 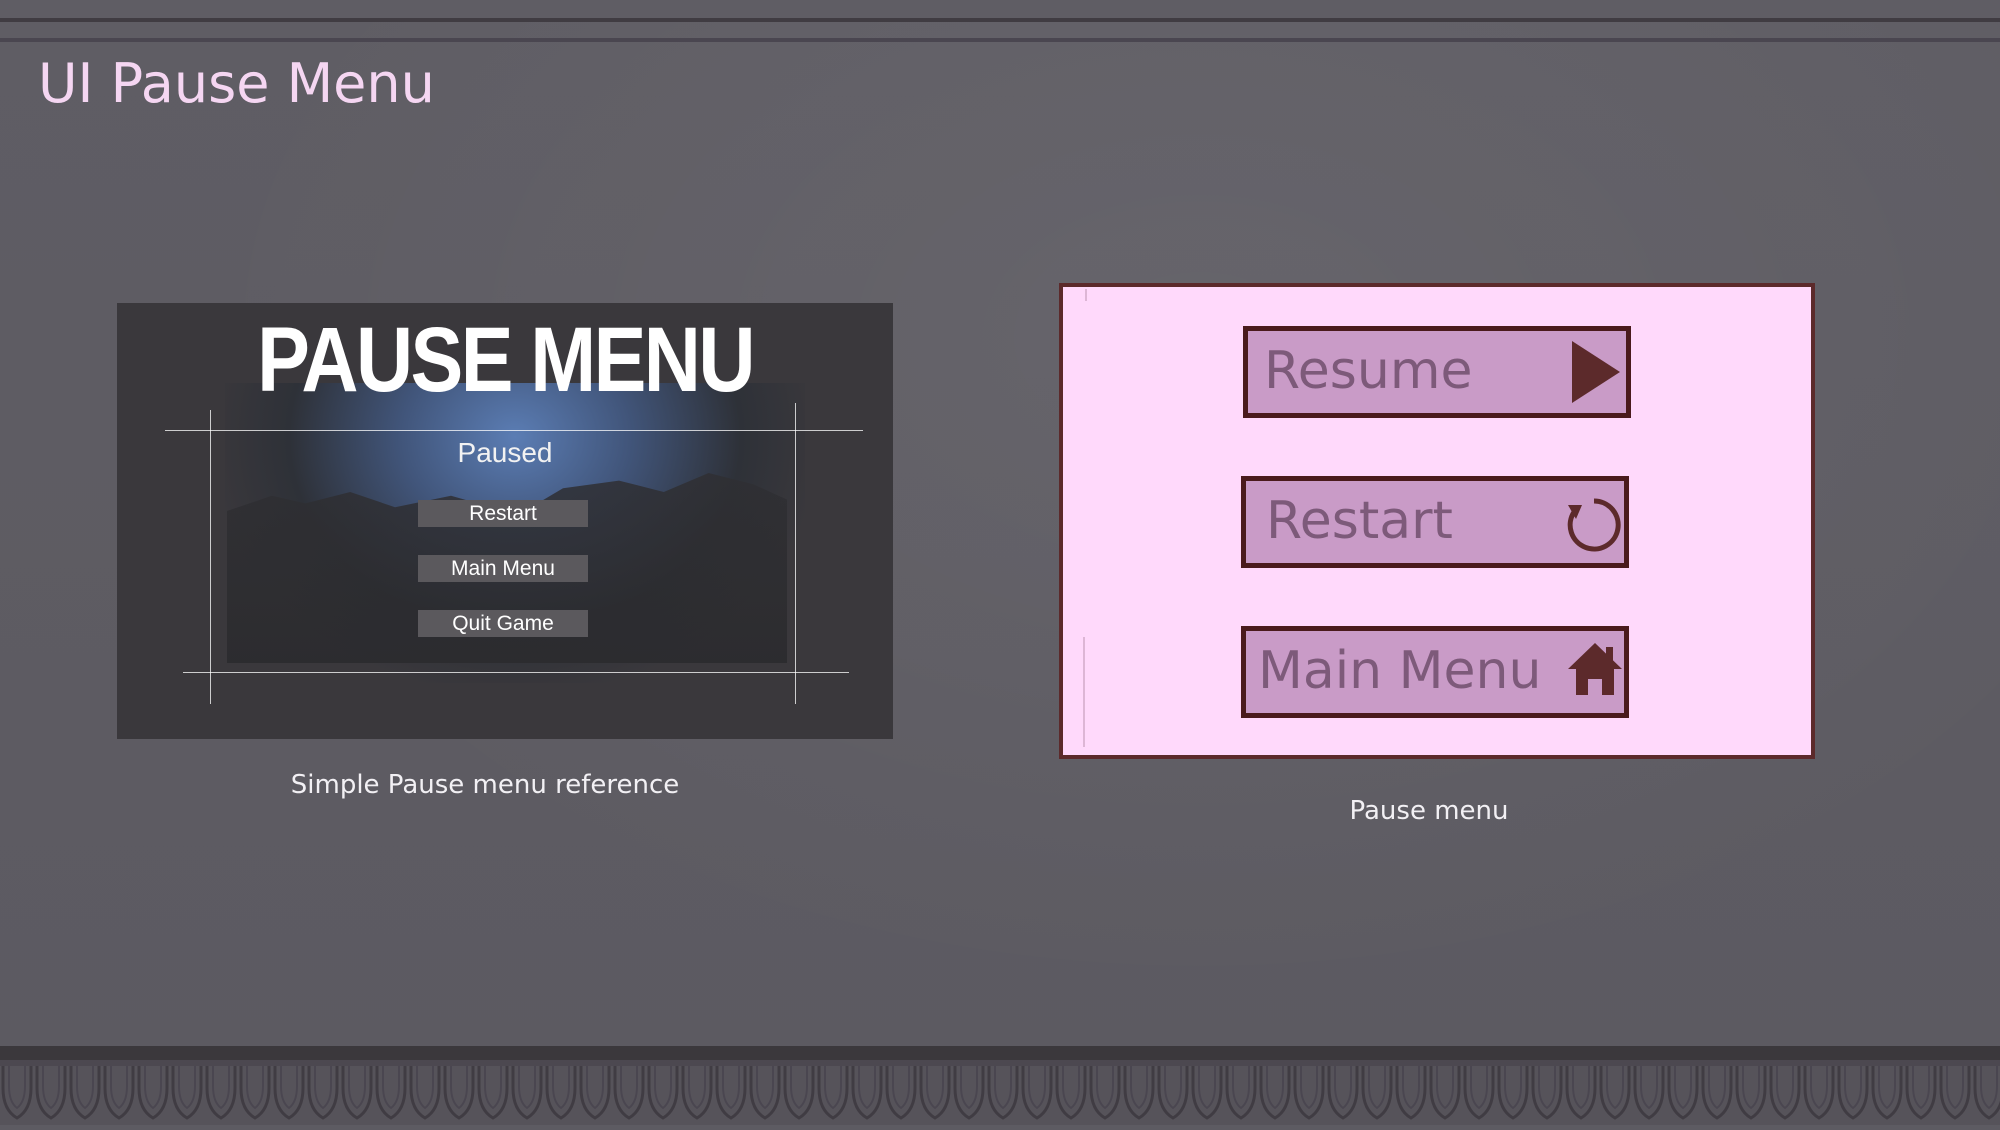 I want to click on main-menu-button: Main Menu, so click(x=1435, y=672).